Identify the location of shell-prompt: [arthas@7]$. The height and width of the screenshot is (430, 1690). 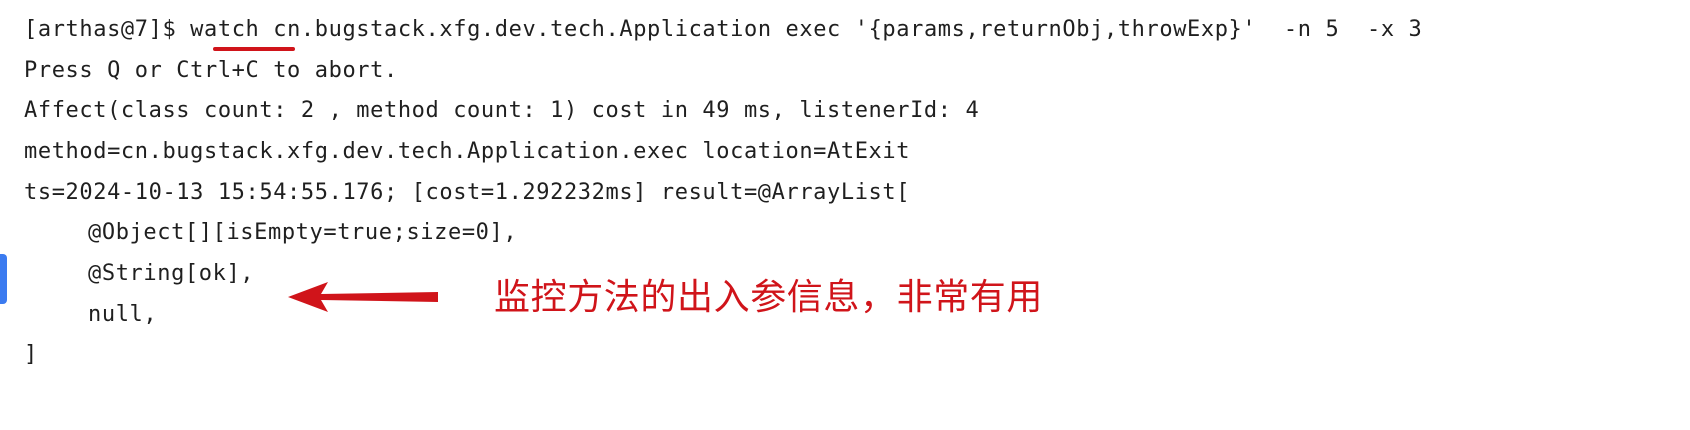
(107, 29).